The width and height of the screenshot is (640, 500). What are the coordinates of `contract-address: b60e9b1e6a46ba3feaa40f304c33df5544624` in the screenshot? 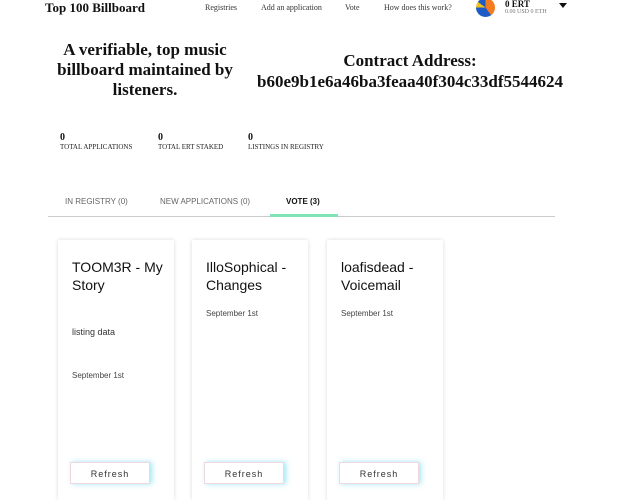 It's located at (410, 81).